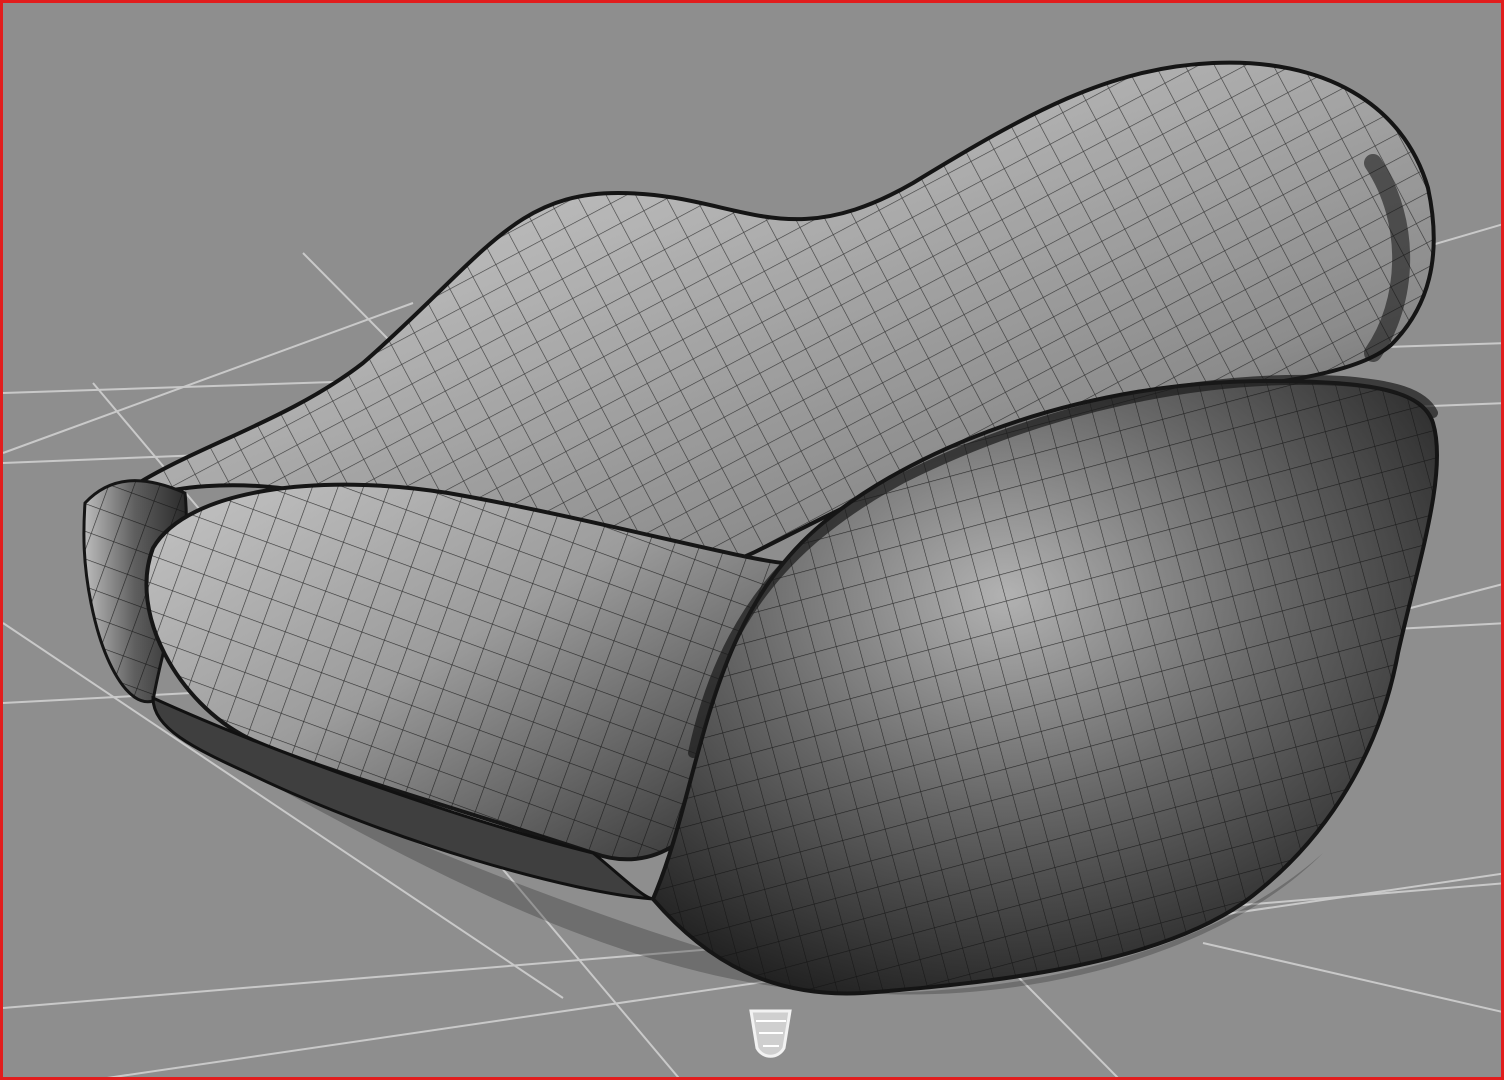  I want to click on sofa-leg, so click(770, 1033).